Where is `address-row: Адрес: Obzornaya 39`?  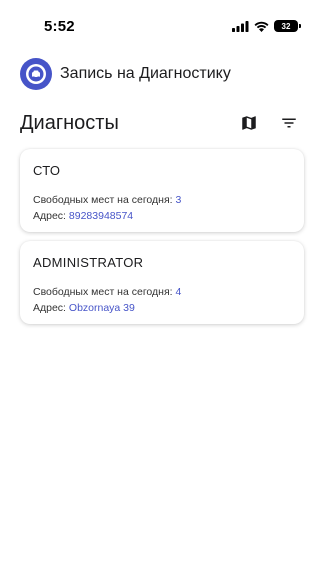 address-row: Адрес: Obzornaya 39 is located at coordinates (162, 308).